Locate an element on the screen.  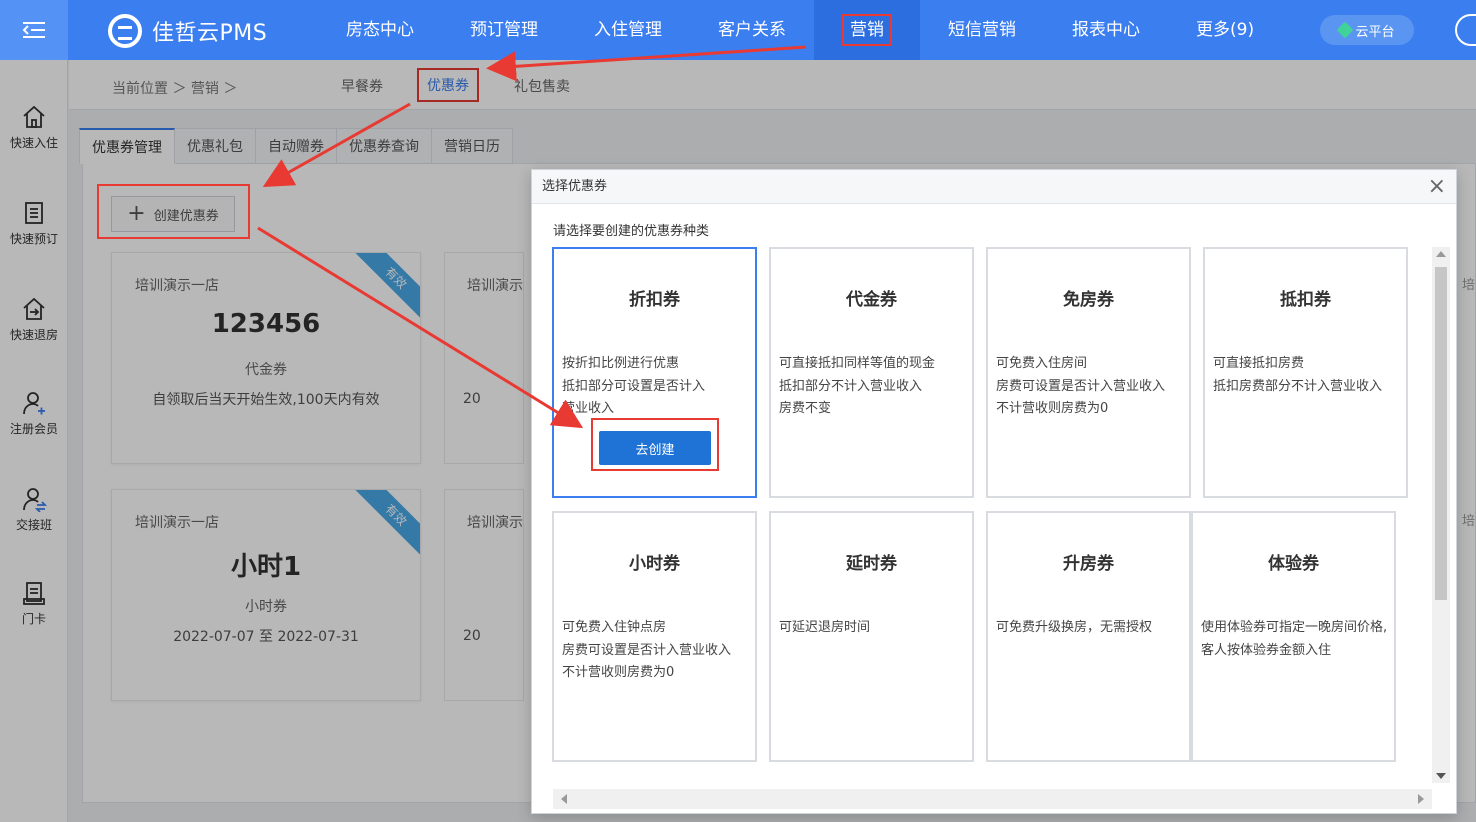
menu-toggle-icon is located at coordinates (34, 30).